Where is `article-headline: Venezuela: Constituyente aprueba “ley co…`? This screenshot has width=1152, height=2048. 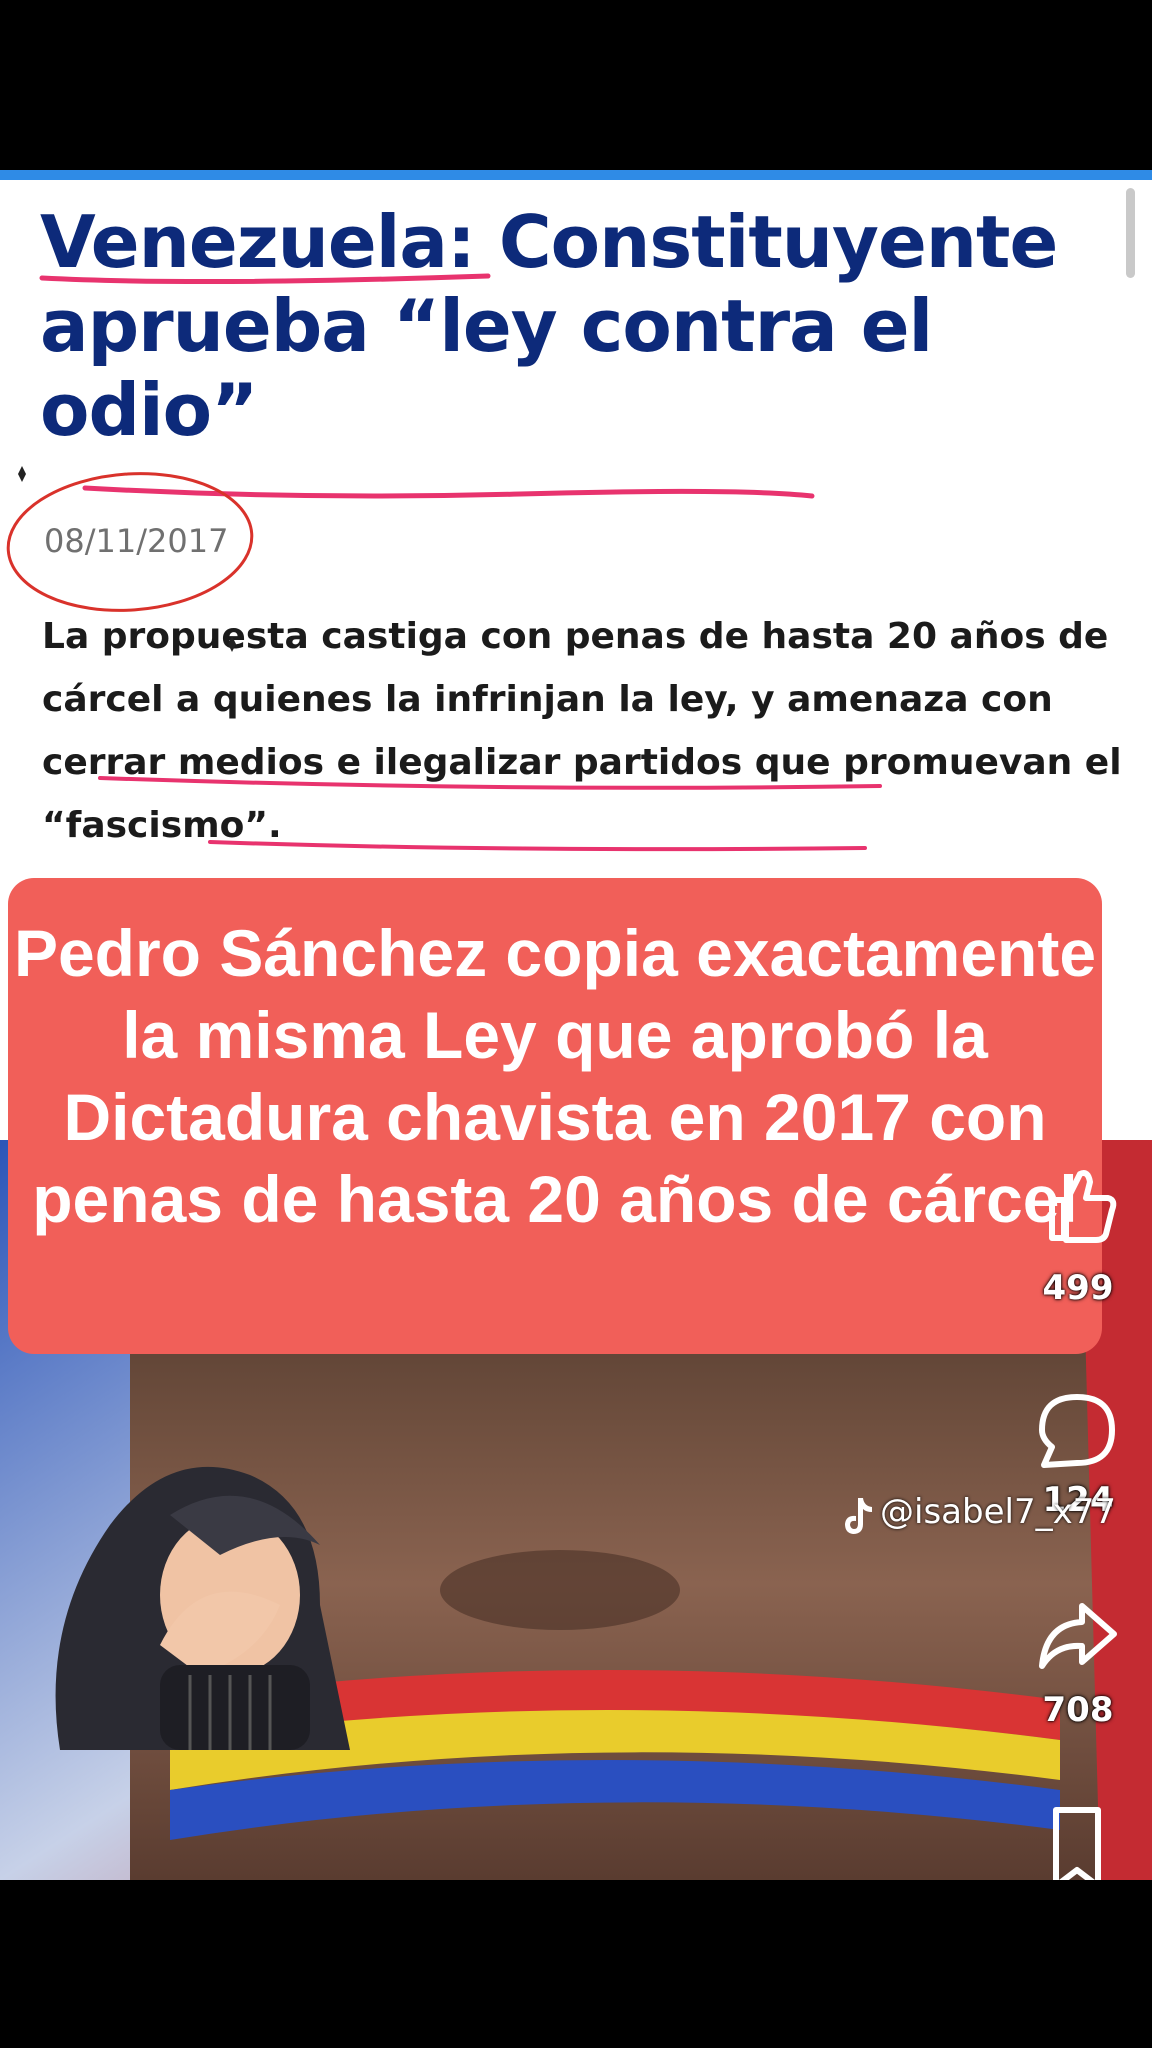
article-headline: Venezuela: Constituyente aprueba “ley co… is located at coordinates (549, 326).